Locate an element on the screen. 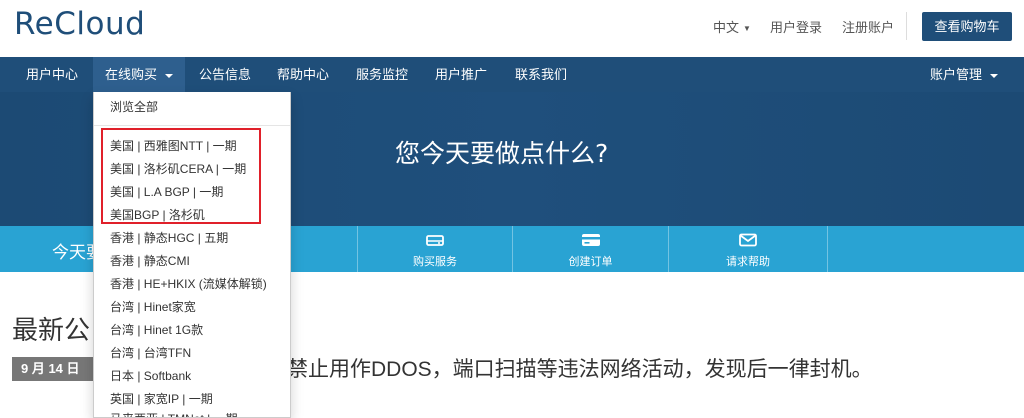 The height and width of the screenshot is (418, 1024). news-heading: 最新公 is located at coordinates (51, 331).